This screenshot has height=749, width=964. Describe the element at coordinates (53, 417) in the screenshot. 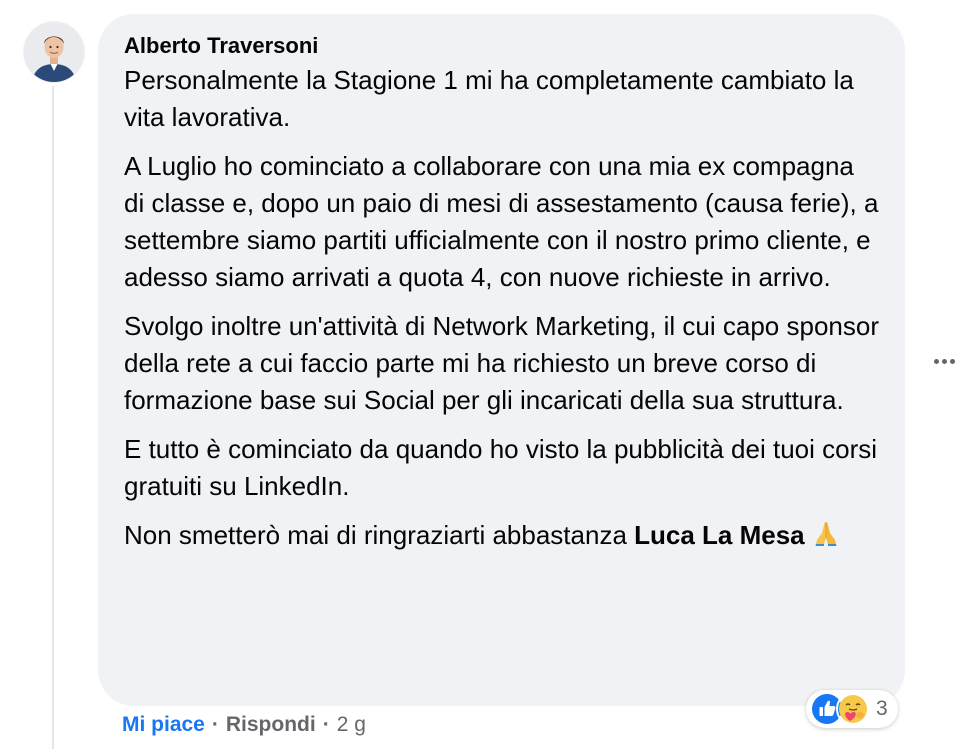

I see `thread-line` at that location.